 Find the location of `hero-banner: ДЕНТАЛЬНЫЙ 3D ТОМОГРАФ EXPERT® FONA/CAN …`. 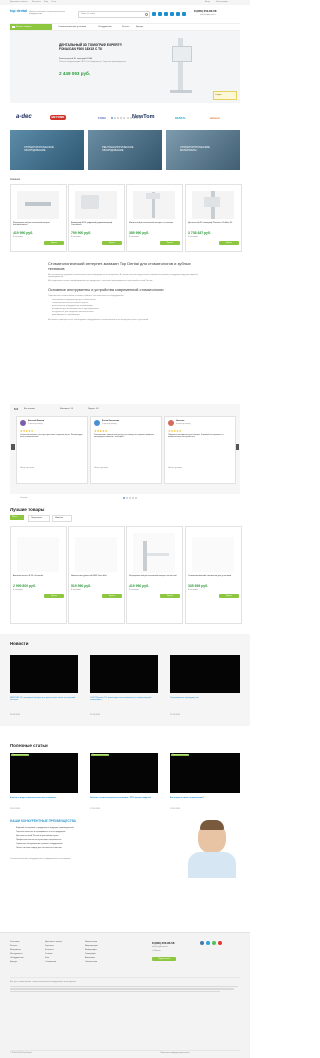

hero-banner: ДЕНТАЛЬНЫЙ 3D ТОМОГРАФ EXPERT® FONA/CAN … is located at coordinates (125, 67).